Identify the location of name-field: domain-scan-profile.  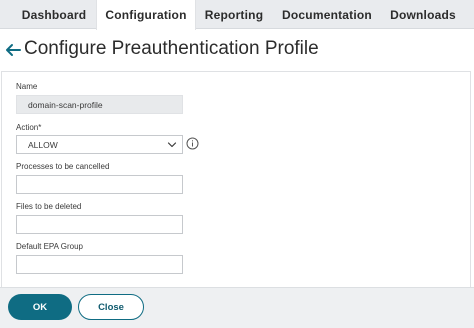
(99, 104).